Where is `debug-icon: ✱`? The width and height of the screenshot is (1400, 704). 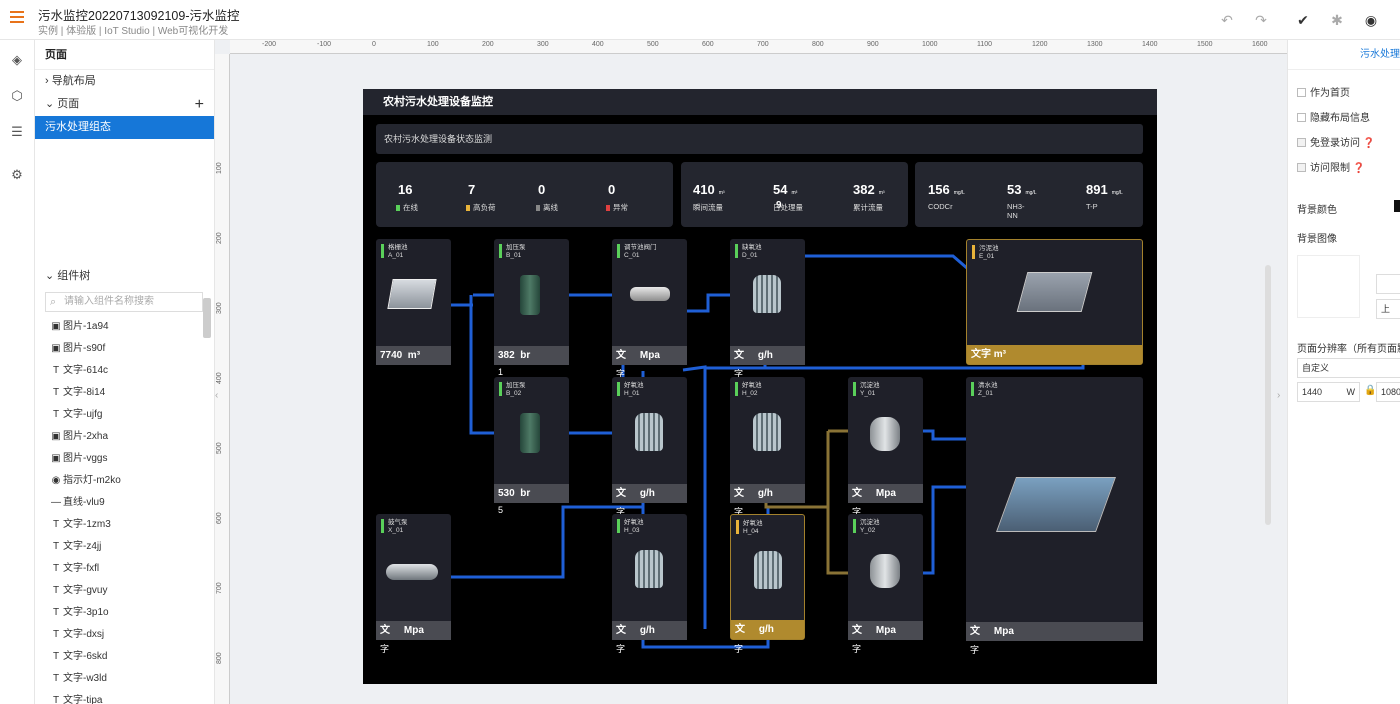
debug-icon: ✱ is located at coordinates (1337, 20).